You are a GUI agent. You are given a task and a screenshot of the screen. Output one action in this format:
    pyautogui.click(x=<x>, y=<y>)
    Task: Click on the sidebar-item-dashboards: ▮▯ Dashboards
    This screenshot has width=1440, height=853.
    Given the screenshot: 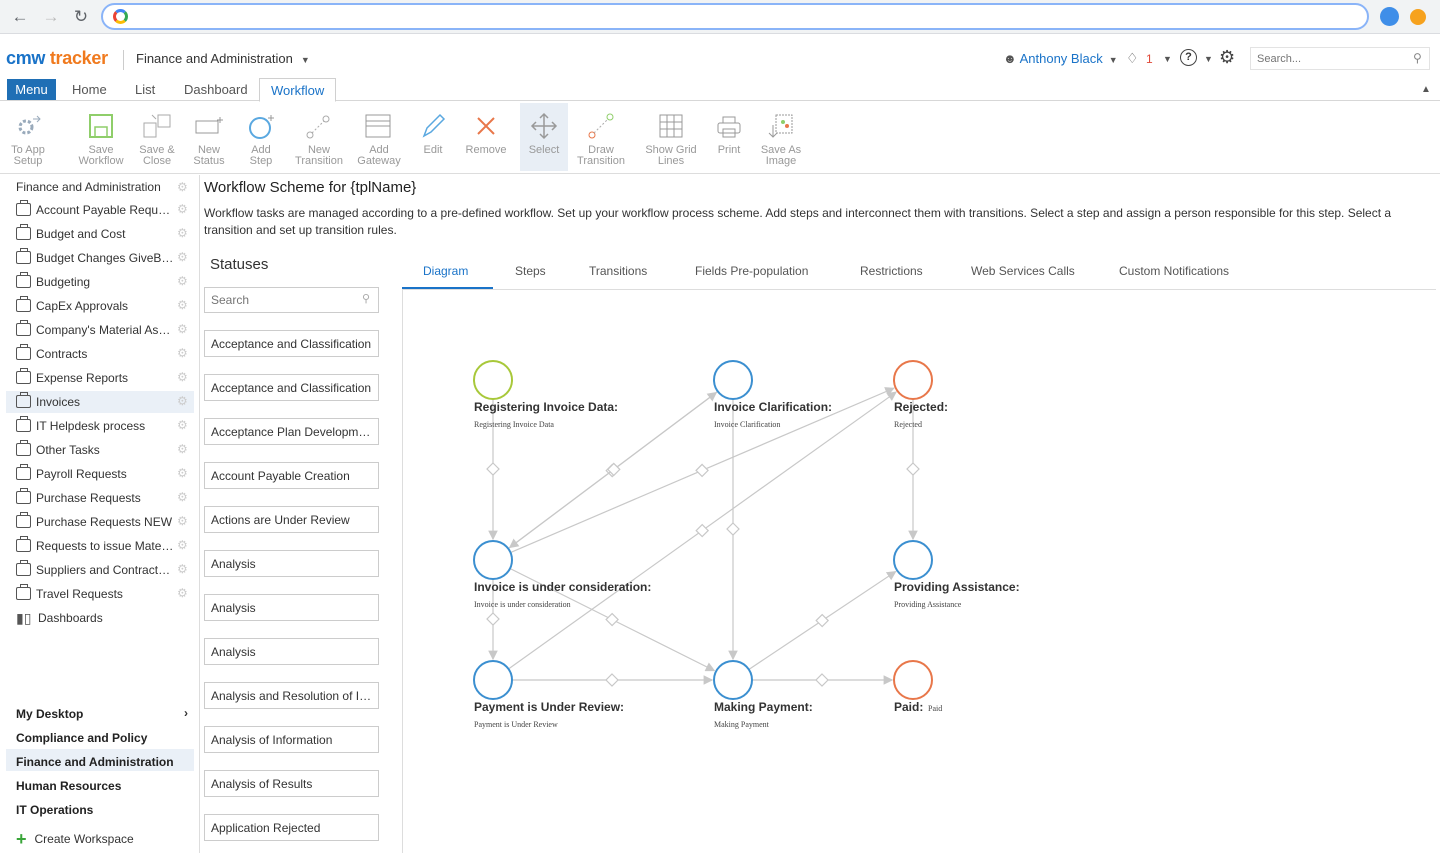 What is the action you would take?
    pyautogui.click(x=100, y=618)
    